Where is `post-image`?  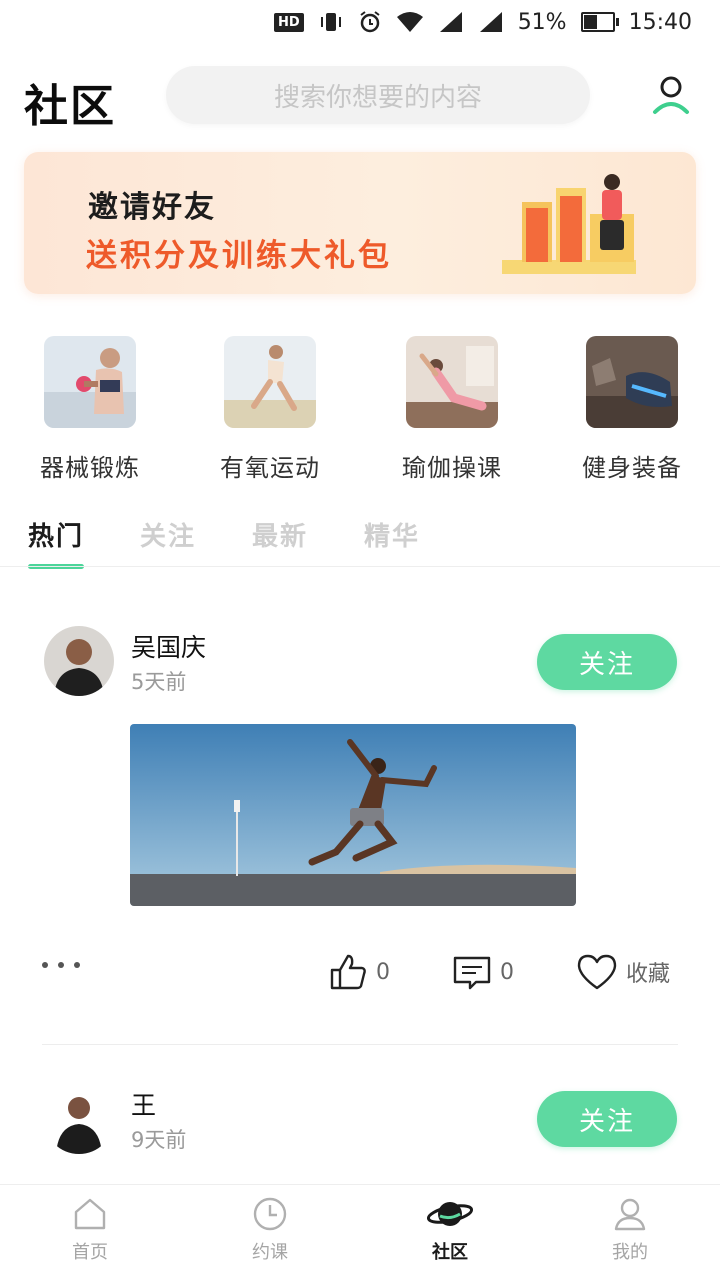 post-image is located at coordinates (353, 815).